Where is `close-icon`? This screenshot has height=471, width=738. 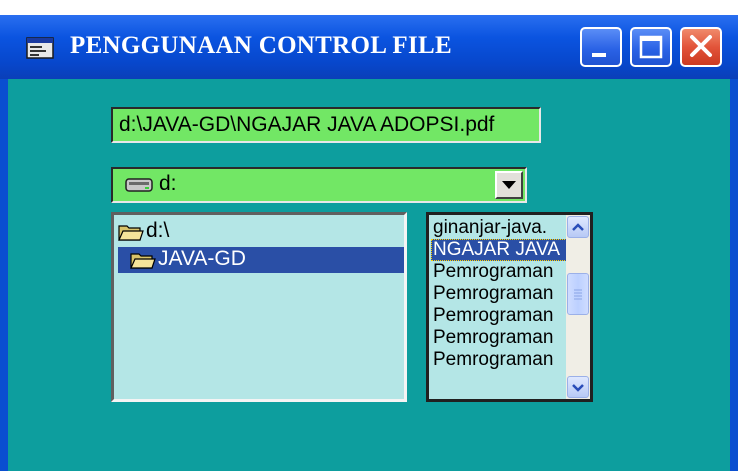 close-icon is located at coordinates (701, 46).